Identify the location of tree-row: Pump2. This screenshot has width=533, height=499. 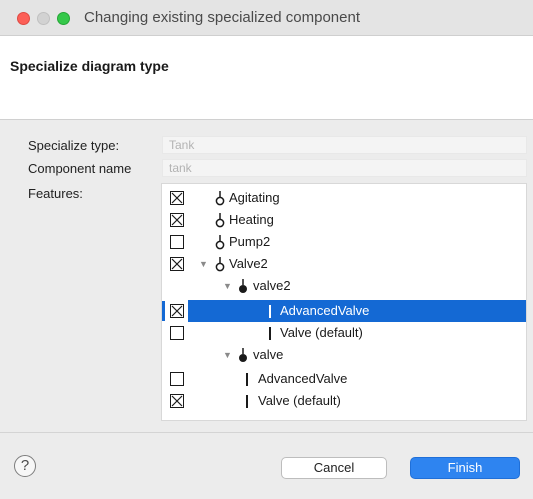
(344, 242).